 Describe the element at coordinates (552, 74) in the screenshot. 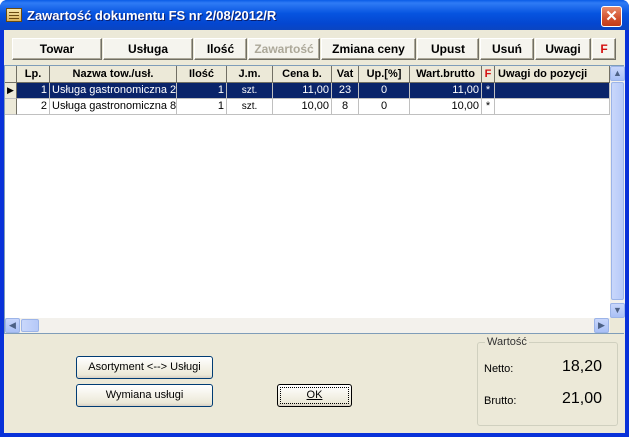

I see `header-notes: Uwagi do pozycji` at that location.